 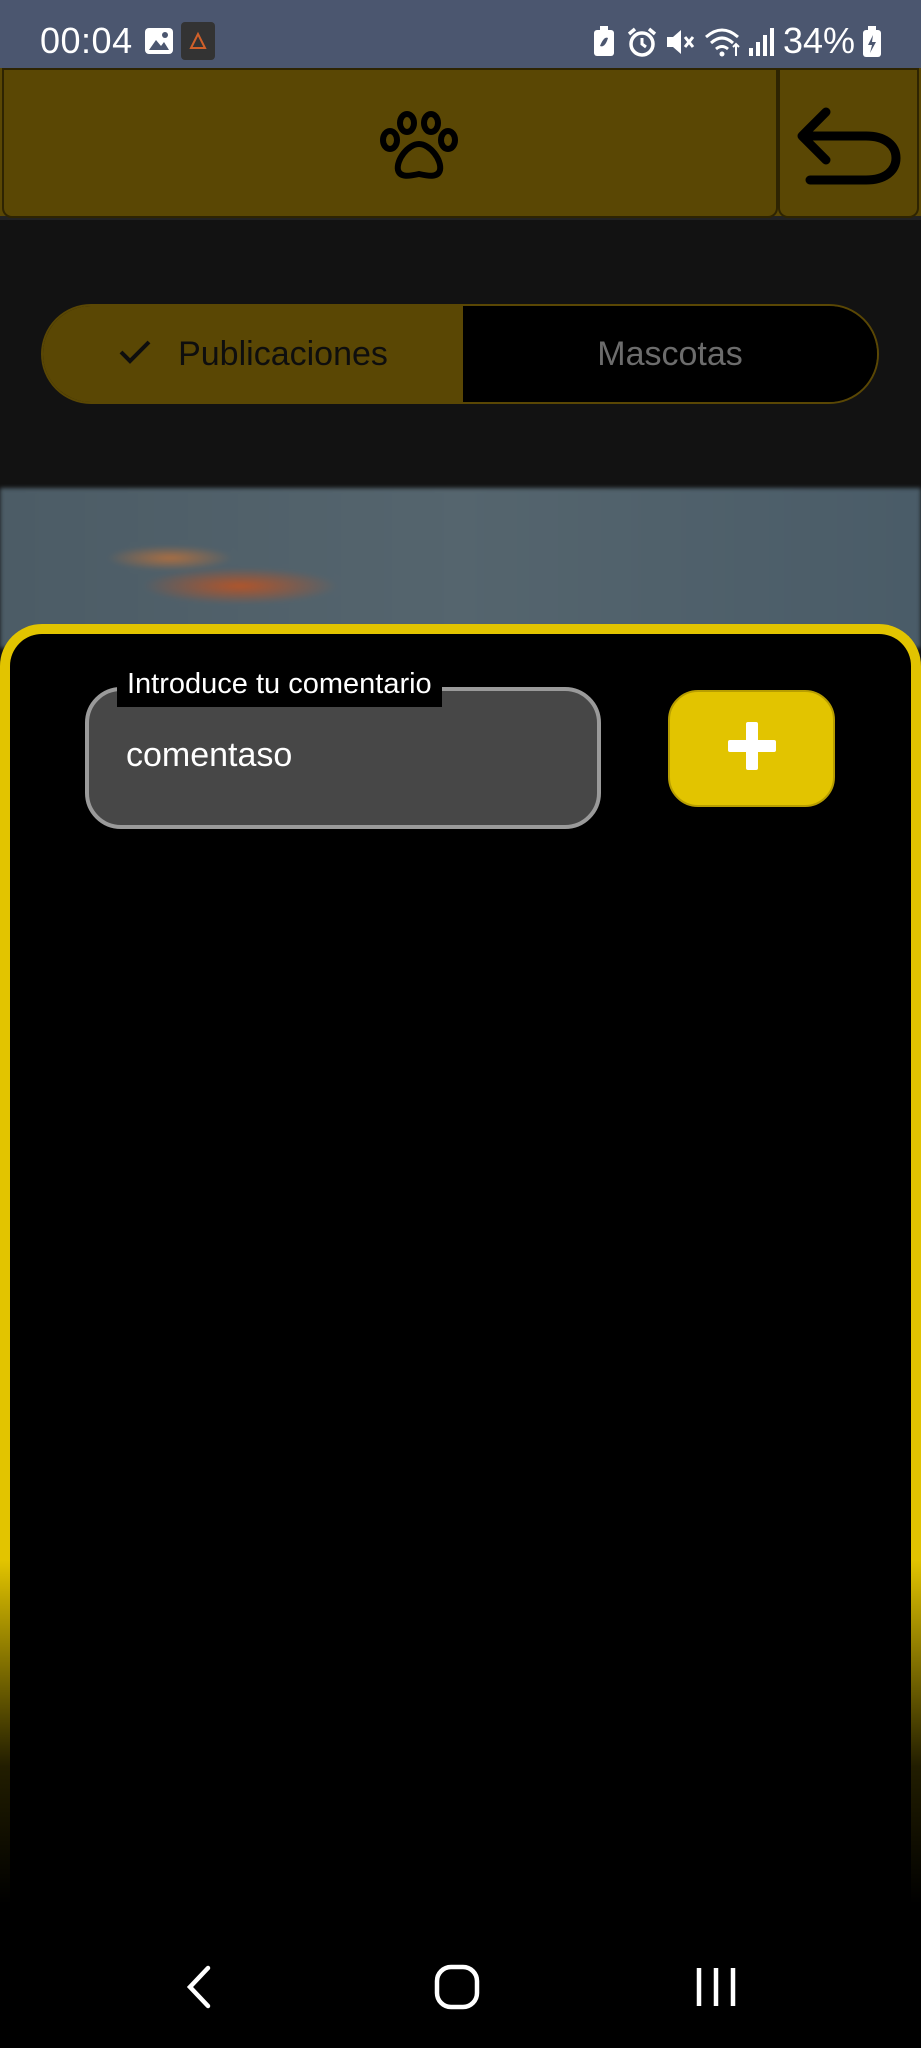 I want to click on tab-publicaciones: Publicaciones, so click(x=253, y=354).